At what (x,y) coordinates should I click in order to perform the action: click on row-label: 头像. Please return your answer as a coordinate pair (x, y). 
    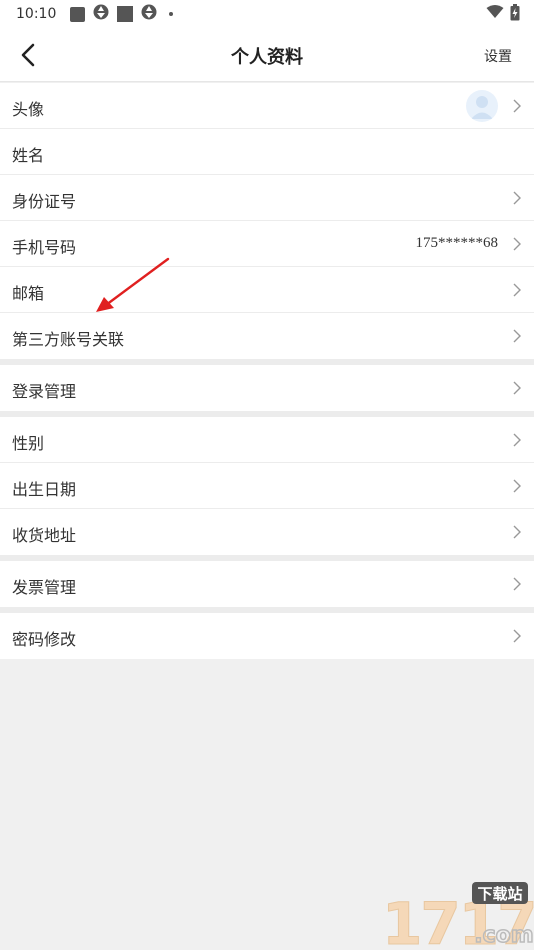
    Looking at the image, I should click on (28, 109).